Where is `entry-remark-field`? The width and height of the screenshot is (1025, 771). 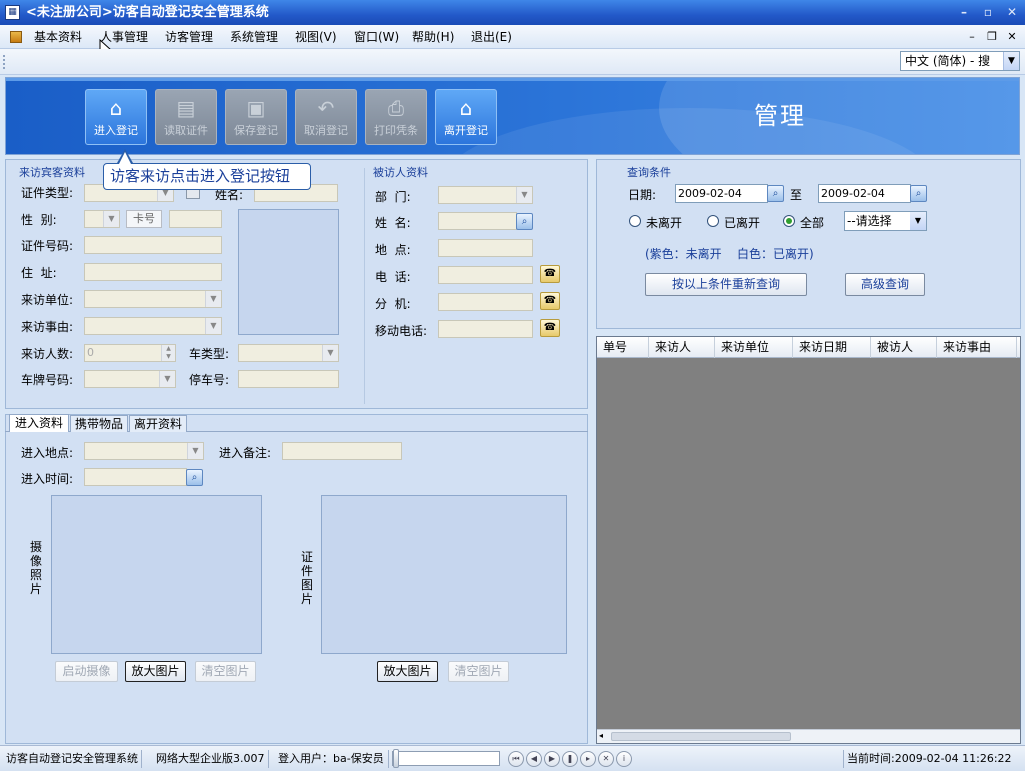
entry-remark-field is located at coordinates (342, 451).